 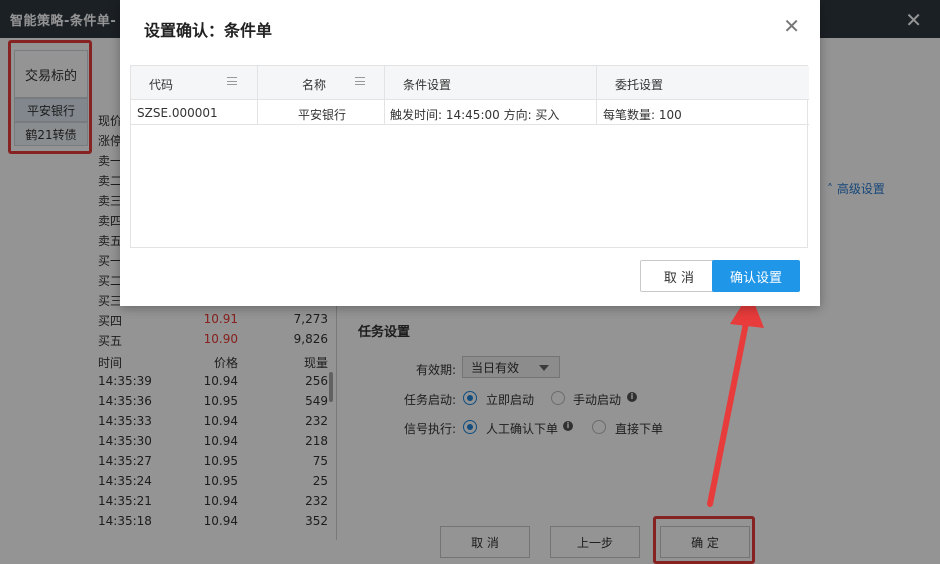 What do you see at coordinates (703, 83) in the screenshot?
I see `column-header-order: 委托设置` at bounding box center [703, 83].